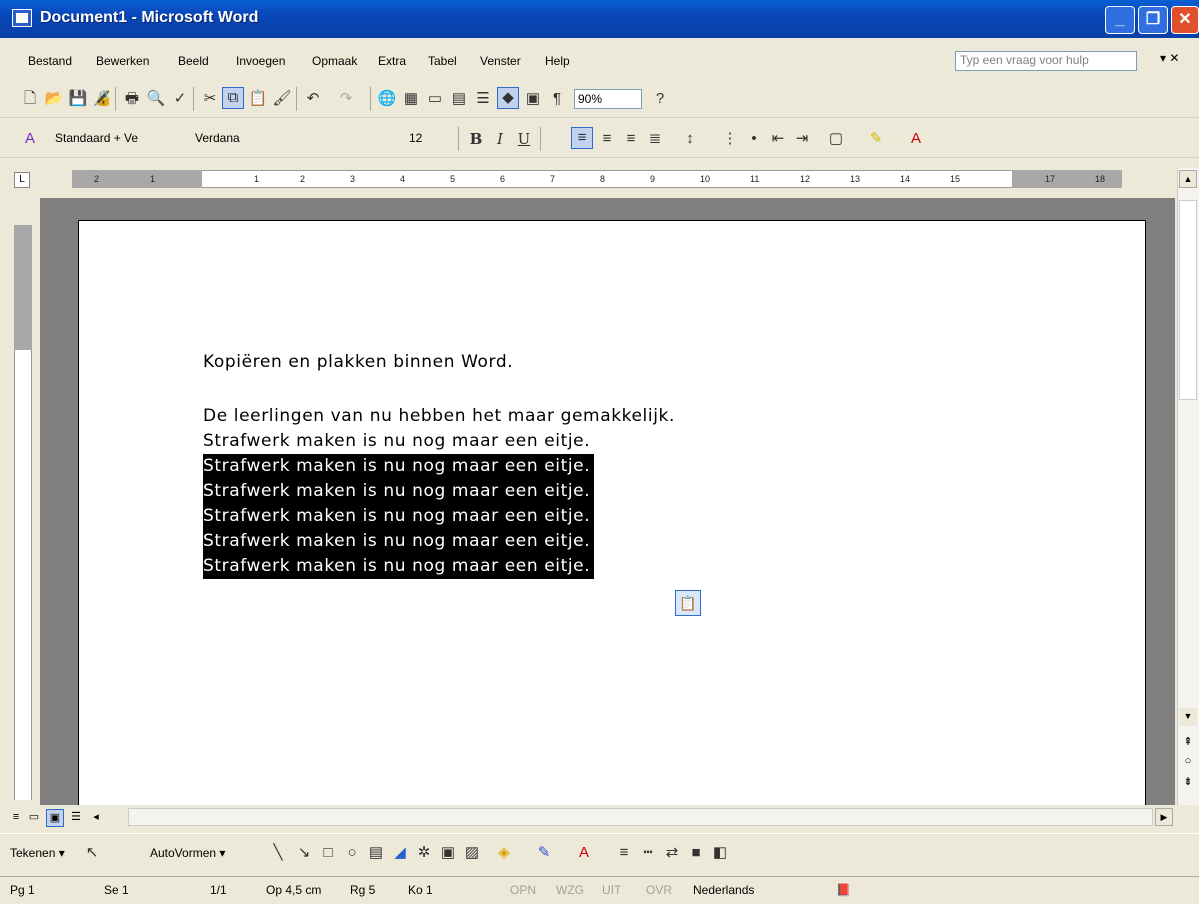 Image resolution: width=1199 pixels, height=904 pixels. Describe the element at coordinates (1188, 763) in the screenshot. I see `select-browse-object-icon: ○` at that location.